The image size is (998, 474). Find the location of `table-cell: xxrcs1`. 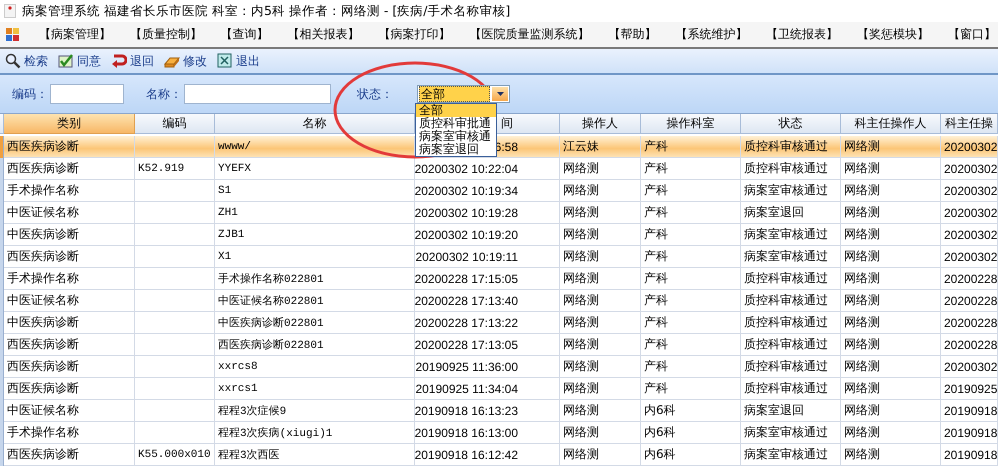

table-cell: xxrcs1 is located at coordinates (315, 389).